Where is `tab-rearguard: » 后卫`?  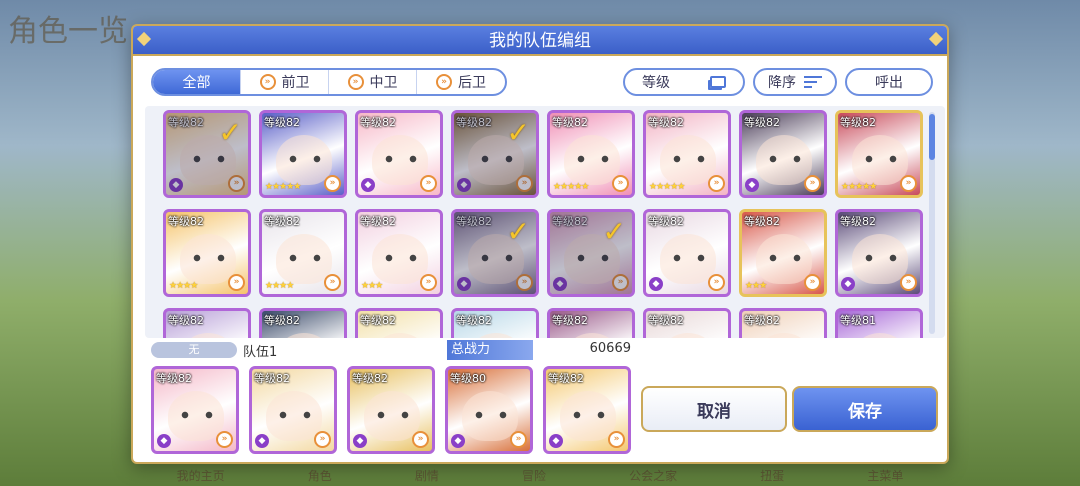 tab-rearguard: » 后卫 is located at coordinates (461, 82).